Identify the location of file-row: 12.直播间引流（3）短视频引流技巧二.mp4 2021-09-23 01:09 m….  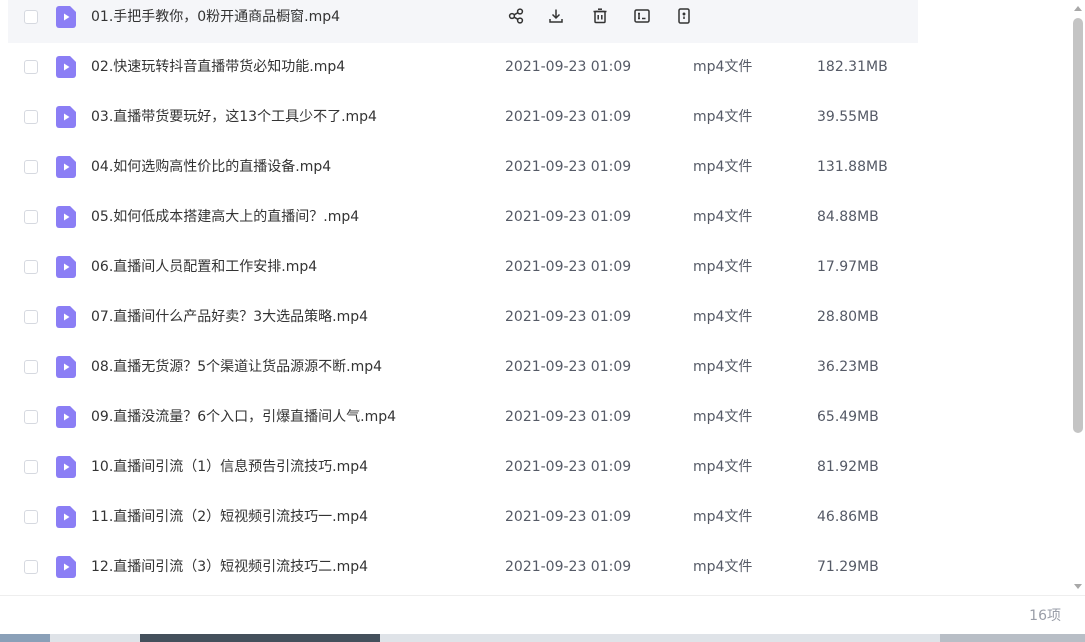
(463, 570).